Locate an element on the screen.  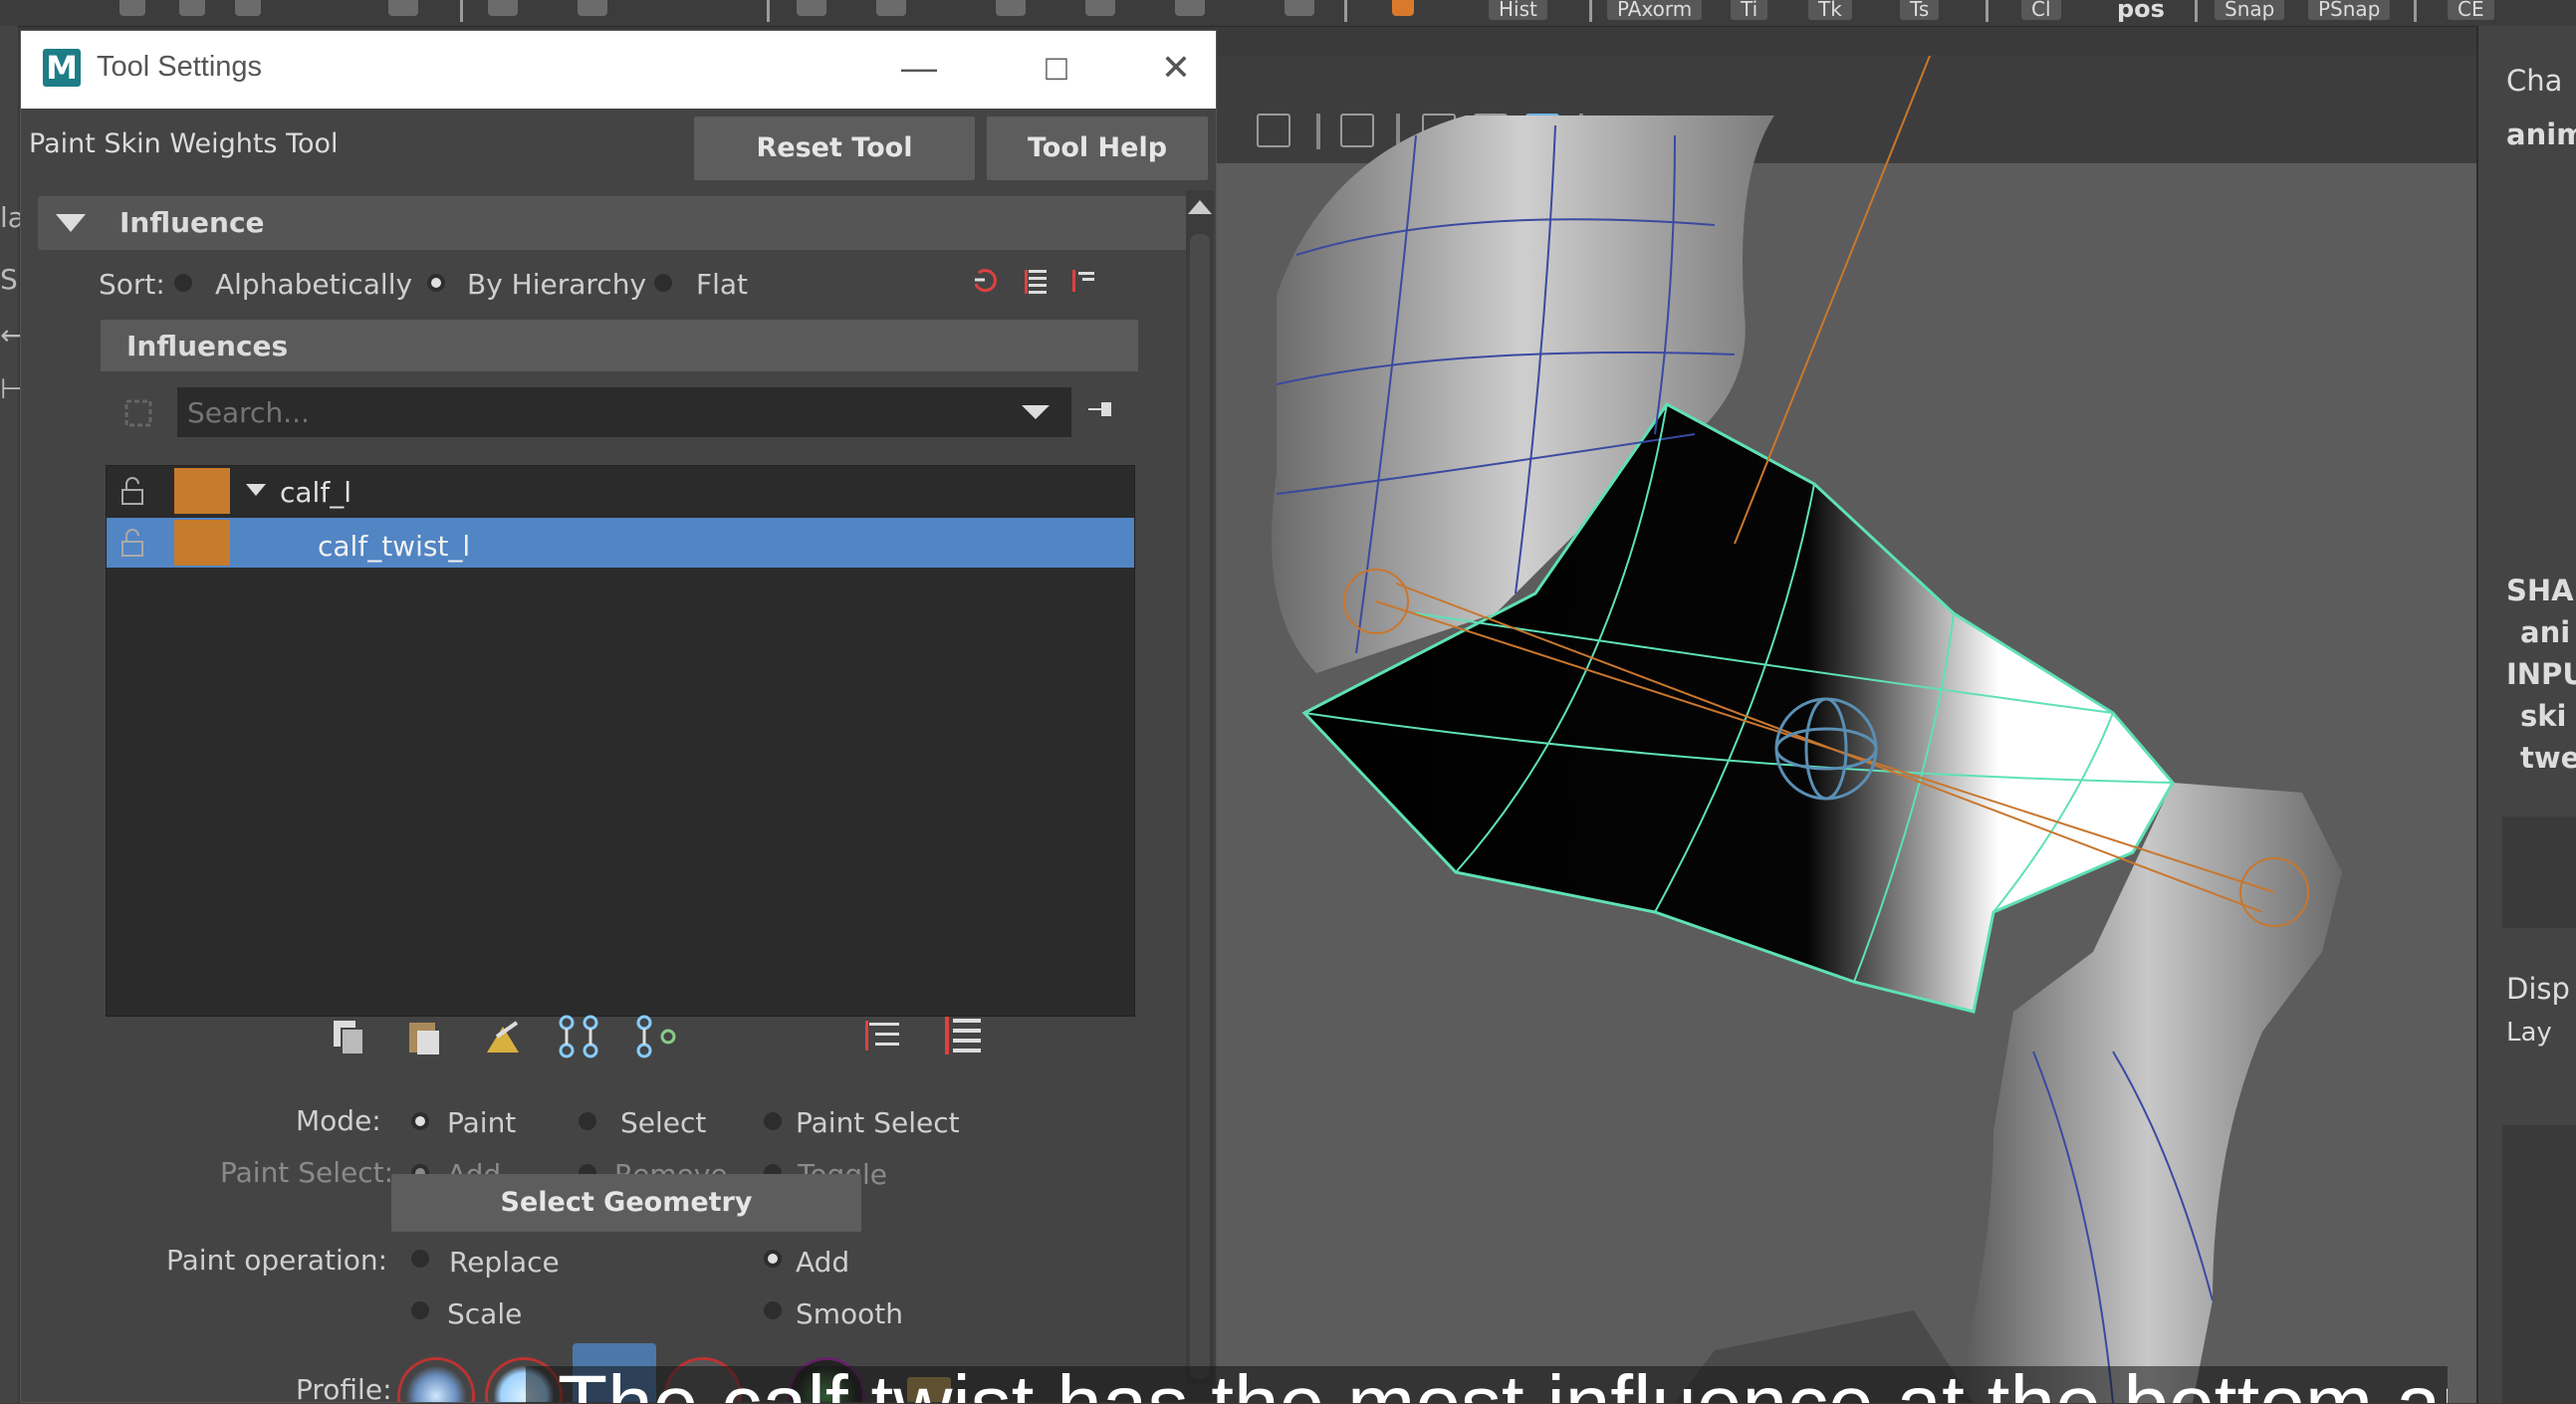
search-input is located at coordinates (595, 412).